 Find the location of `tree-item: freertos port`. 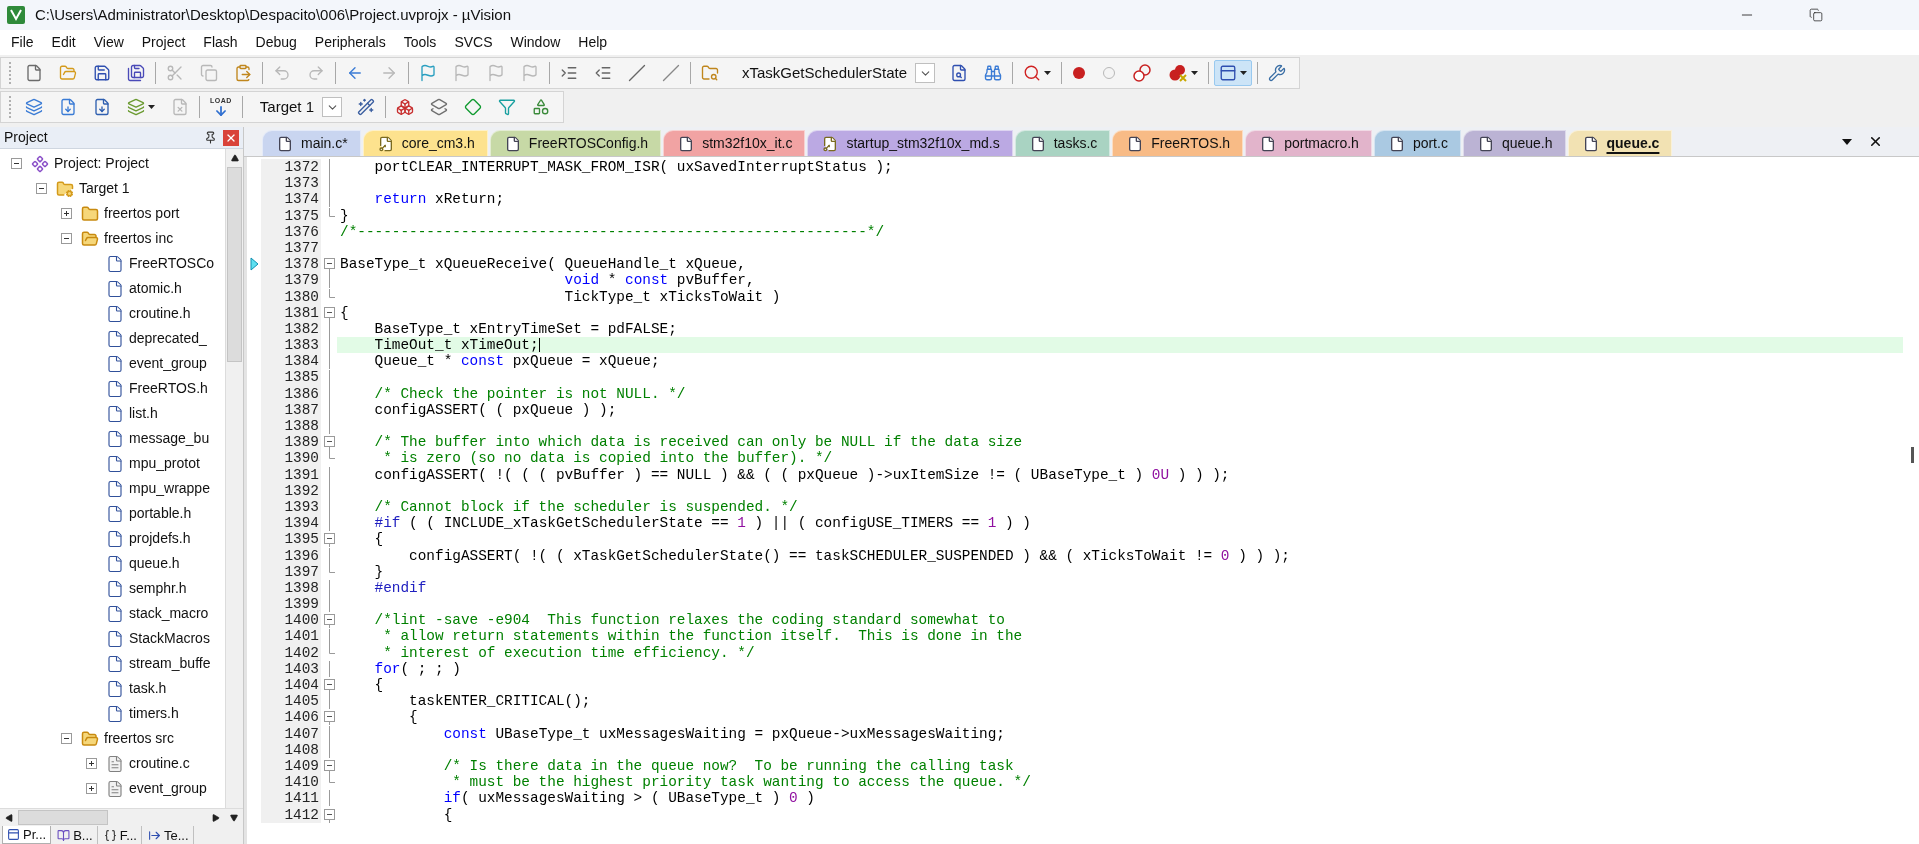

tree-item: freertos port is located at coordinates (142, 213).